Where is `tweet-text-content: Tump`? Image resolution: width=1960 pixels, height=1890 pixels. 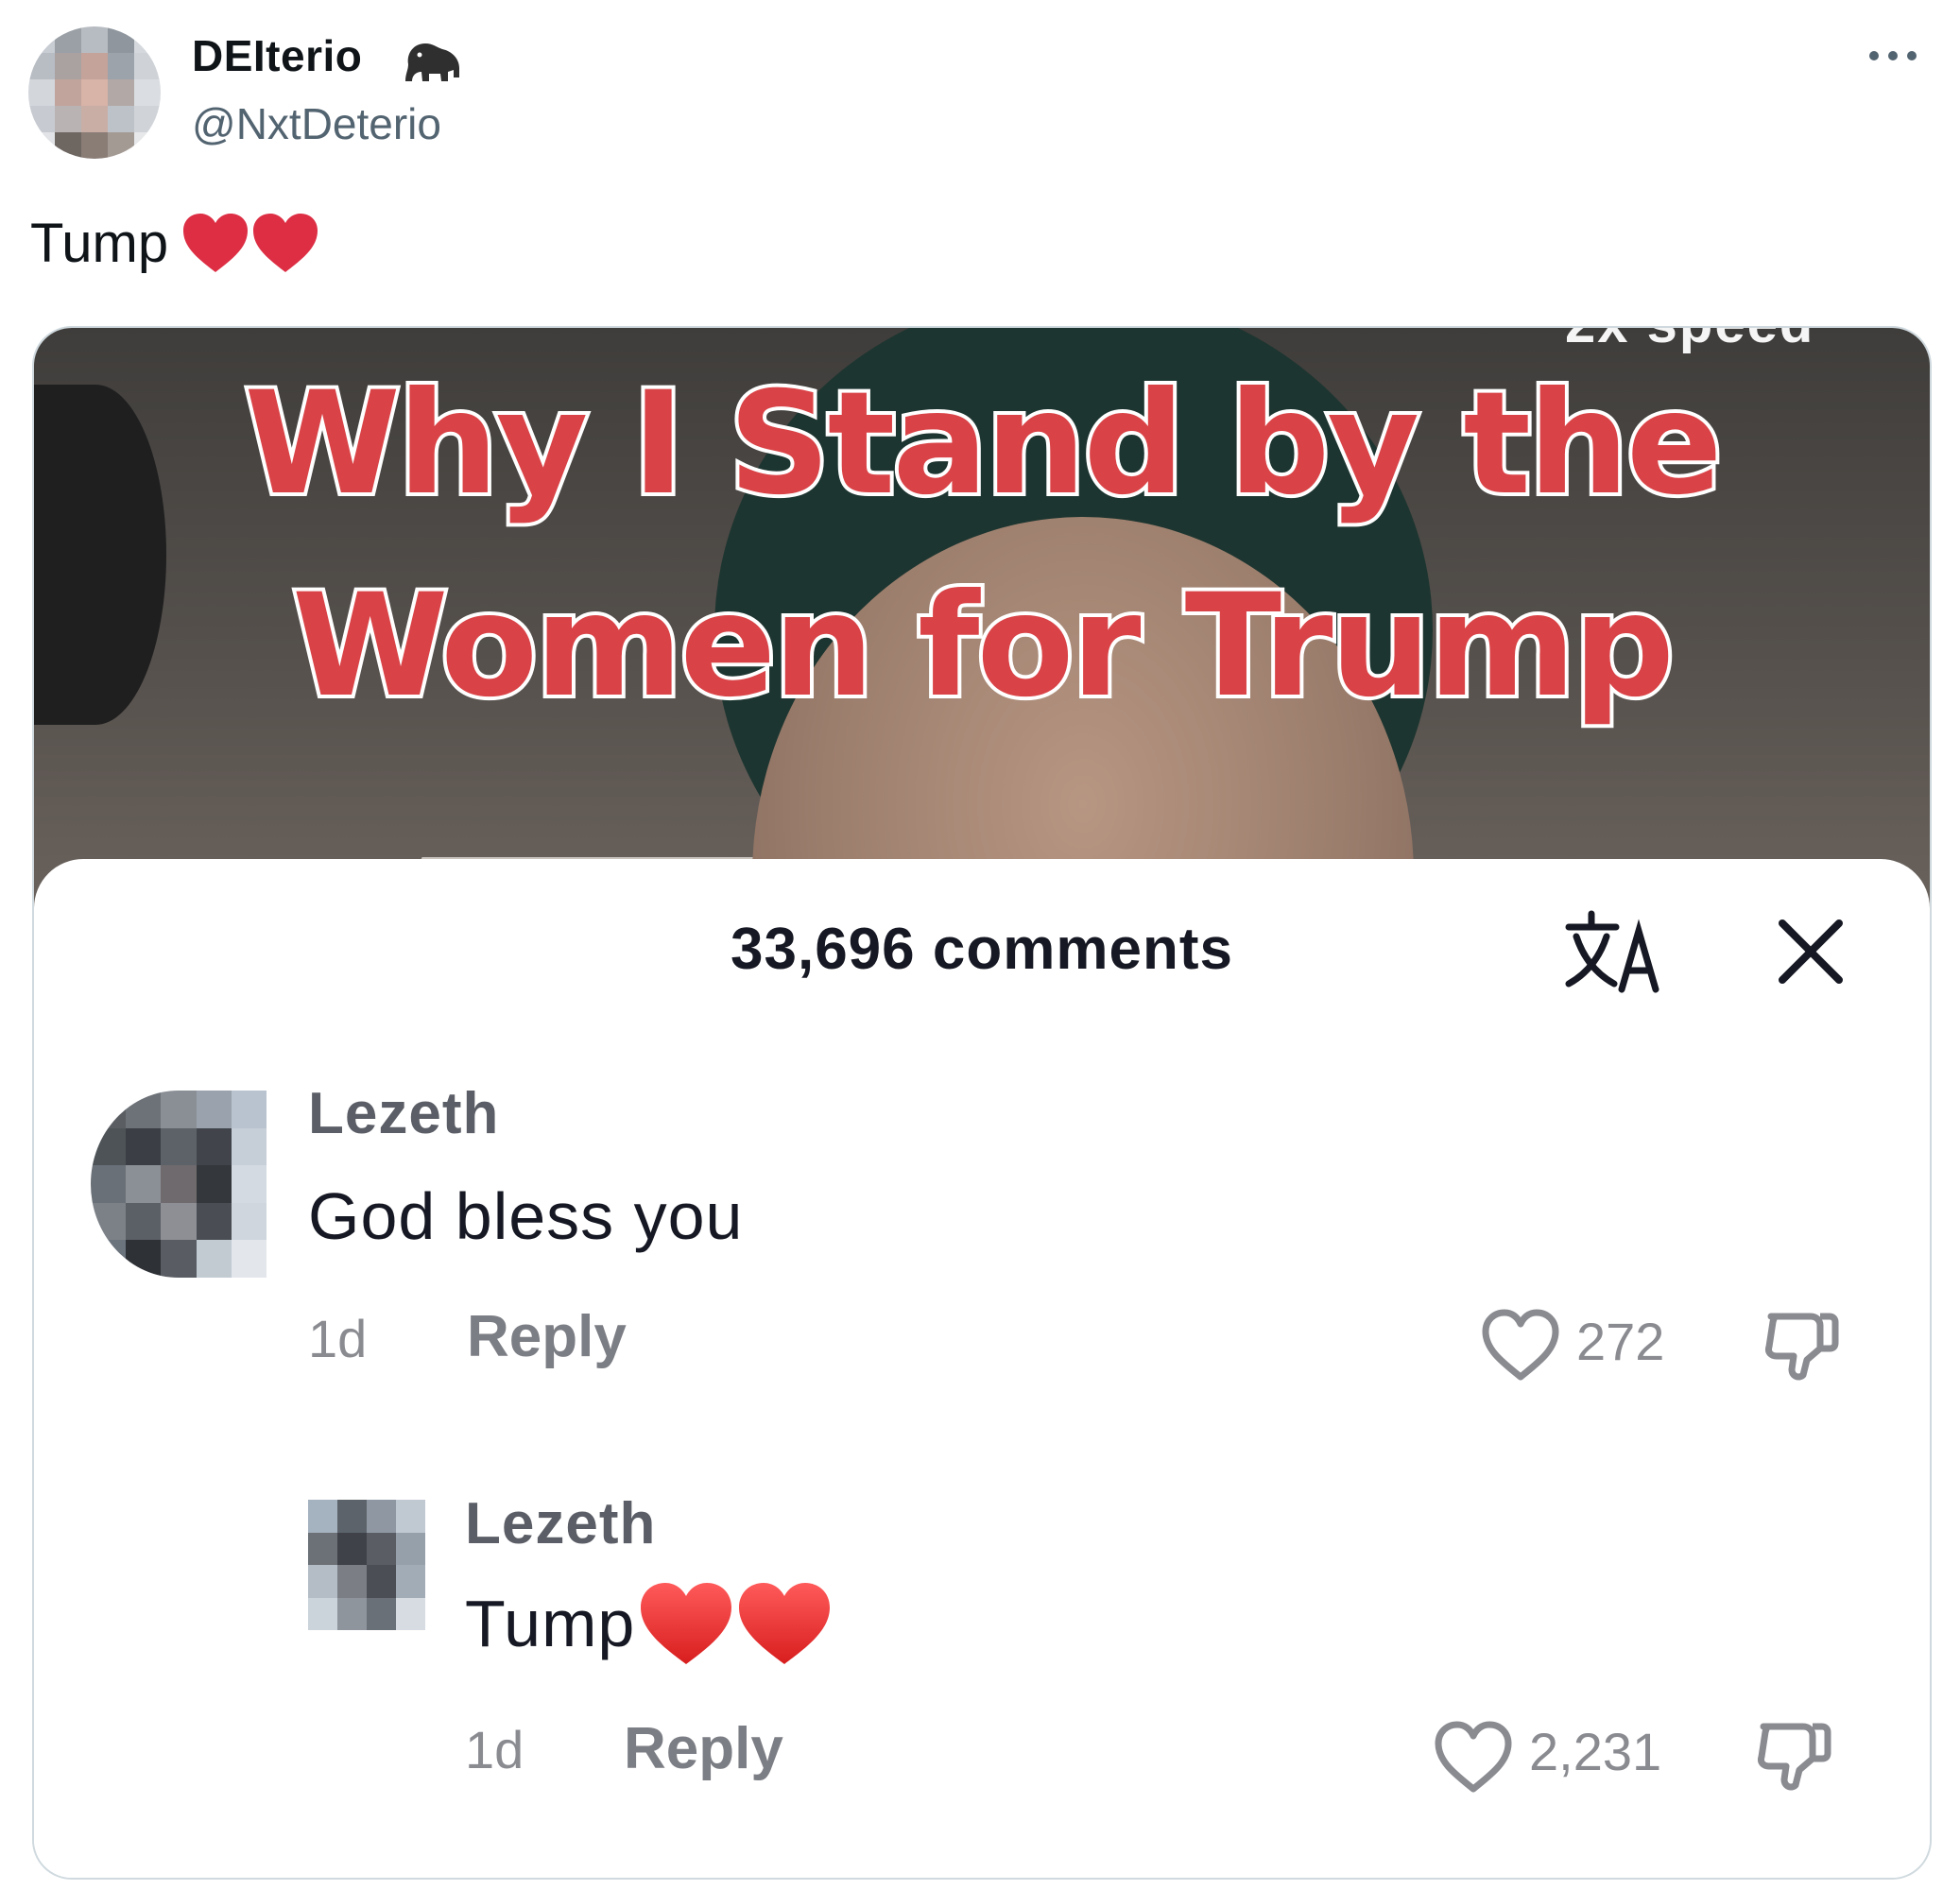
tweet-text-content: Tump is located at coordinates (99, 243).